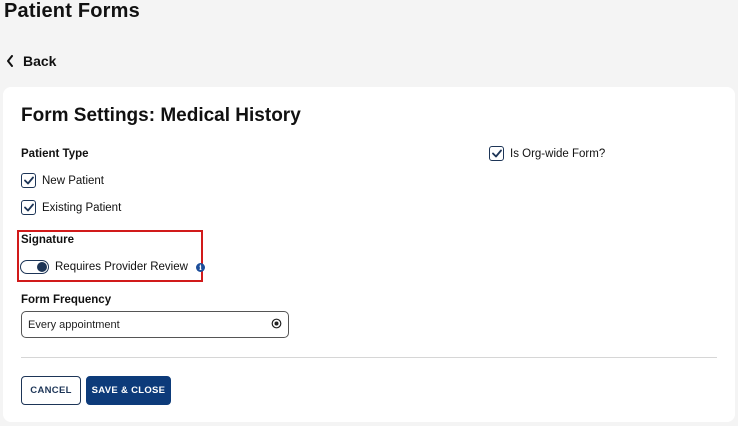 This screenshot has width=738, height=426. Describe the element at coordinates (40, 61) in the screenshot. I see `back-label: Back` at that location.